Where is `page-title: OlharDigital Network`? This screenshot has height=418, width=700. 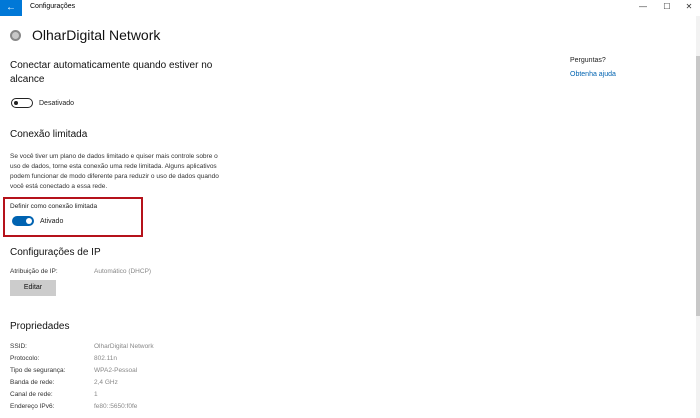
page-title: OlharDigital Network is located at coordinates (96, 35).